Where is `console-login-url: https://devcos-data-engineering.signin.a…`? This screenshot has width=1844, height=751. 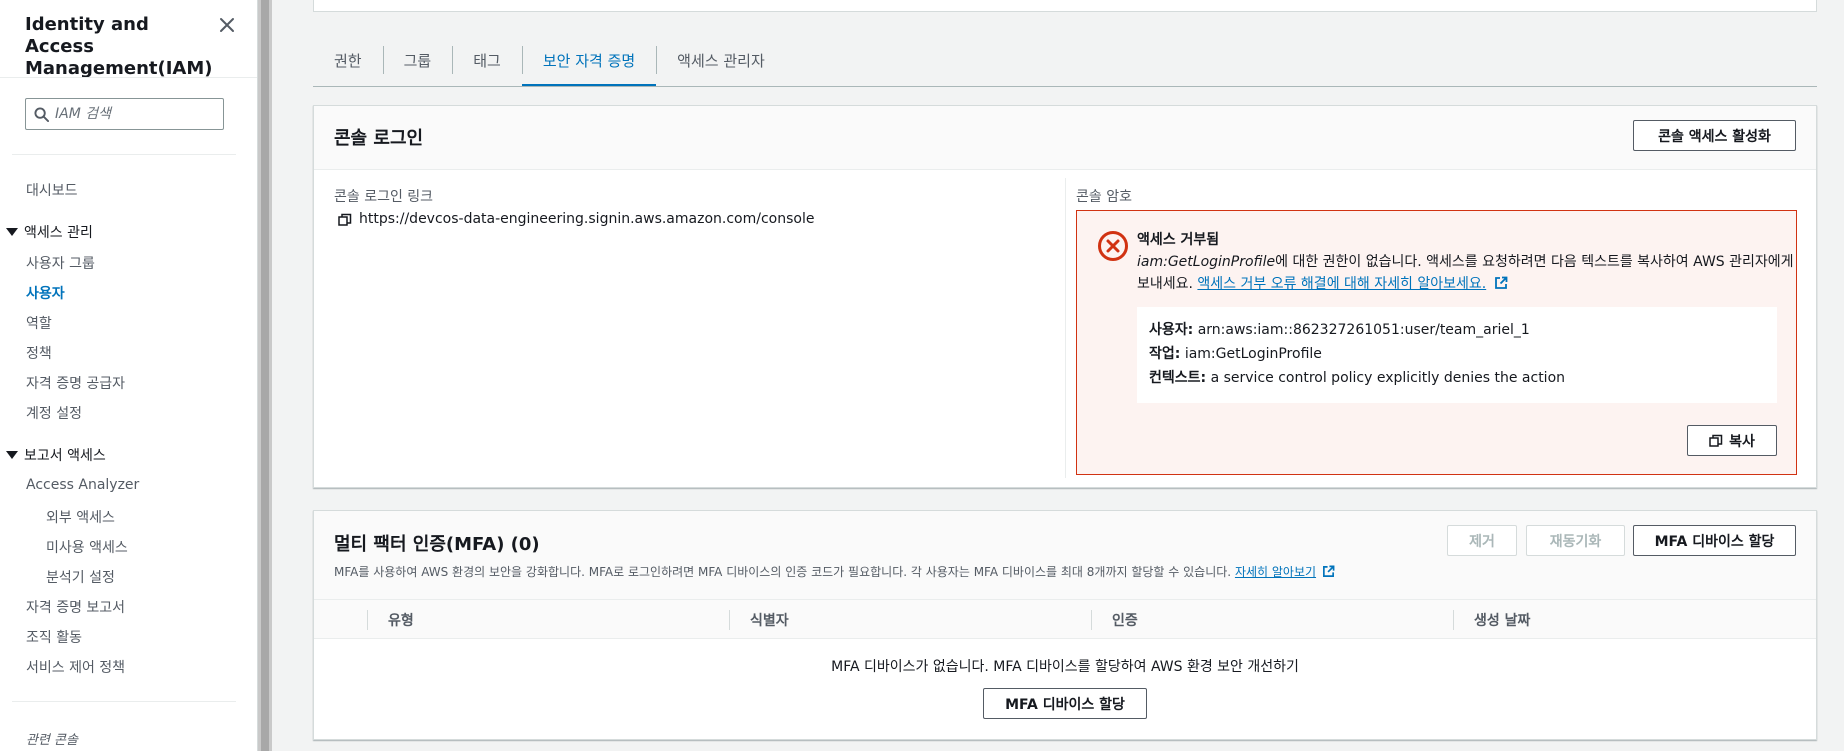
console-login-url: https://devcos-data-engineering.signin.a… is located at coordinates (586, 219).